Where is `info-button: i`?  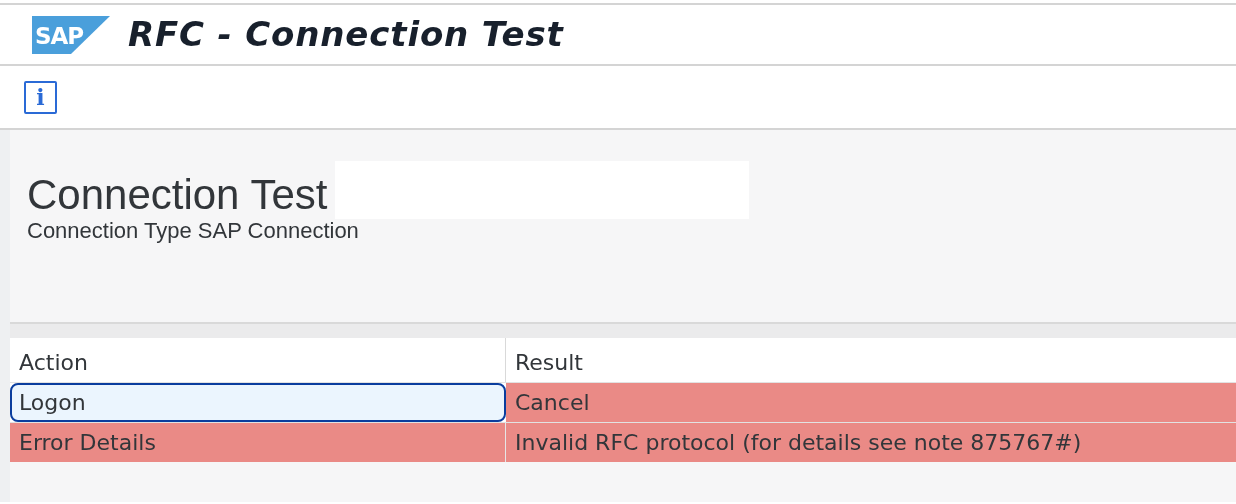
info-button: i is located at coordinates (40, 97).